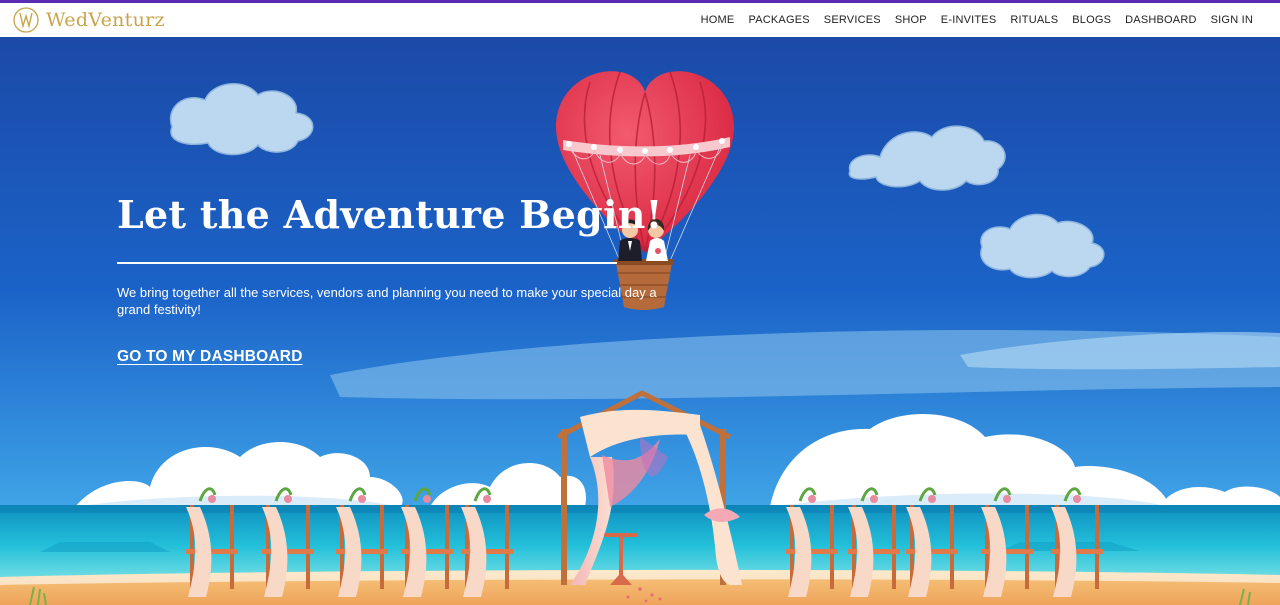 This screenshot has height=605, width=1280. Describe the element at coordinates (718, 20) in the screenshot. I see `nav-home: HOME` at that location.